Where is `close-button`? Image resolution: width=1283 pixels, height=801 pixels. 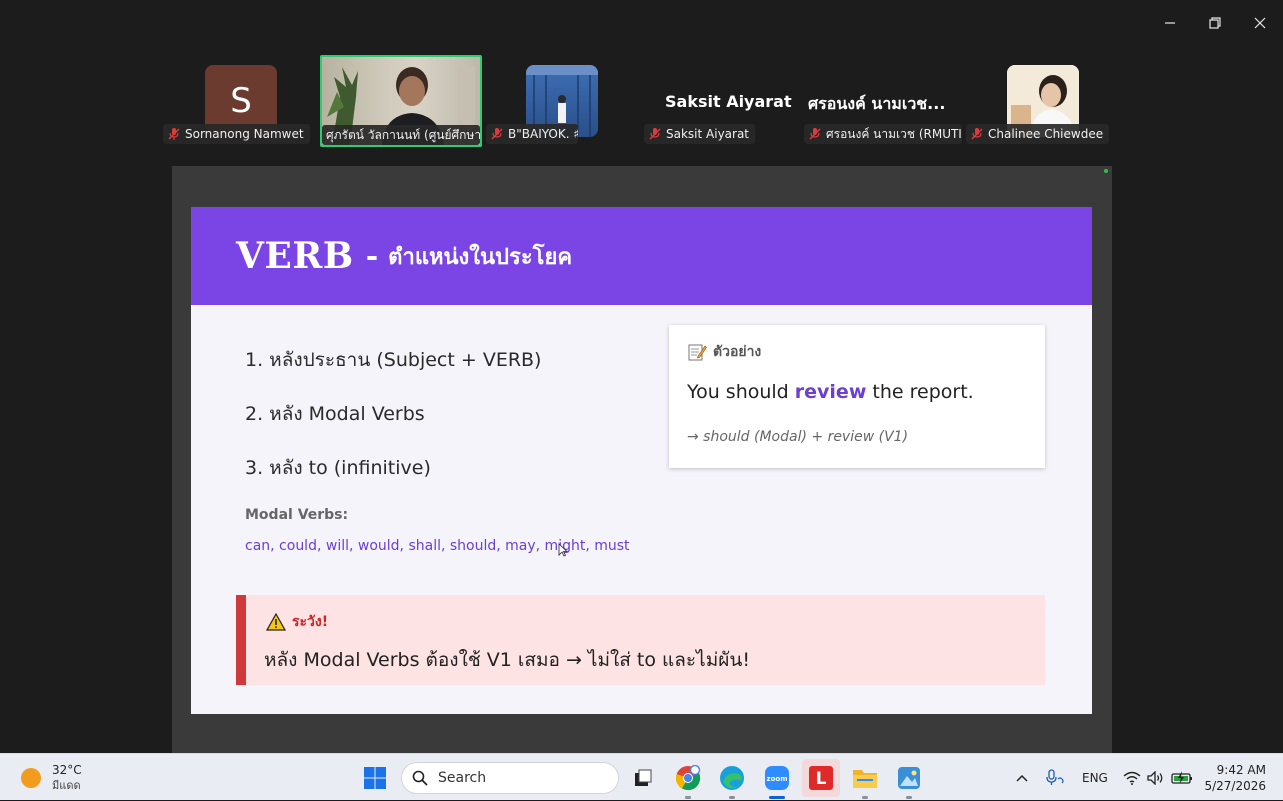 close-button is located at coordinates (1260, 23).